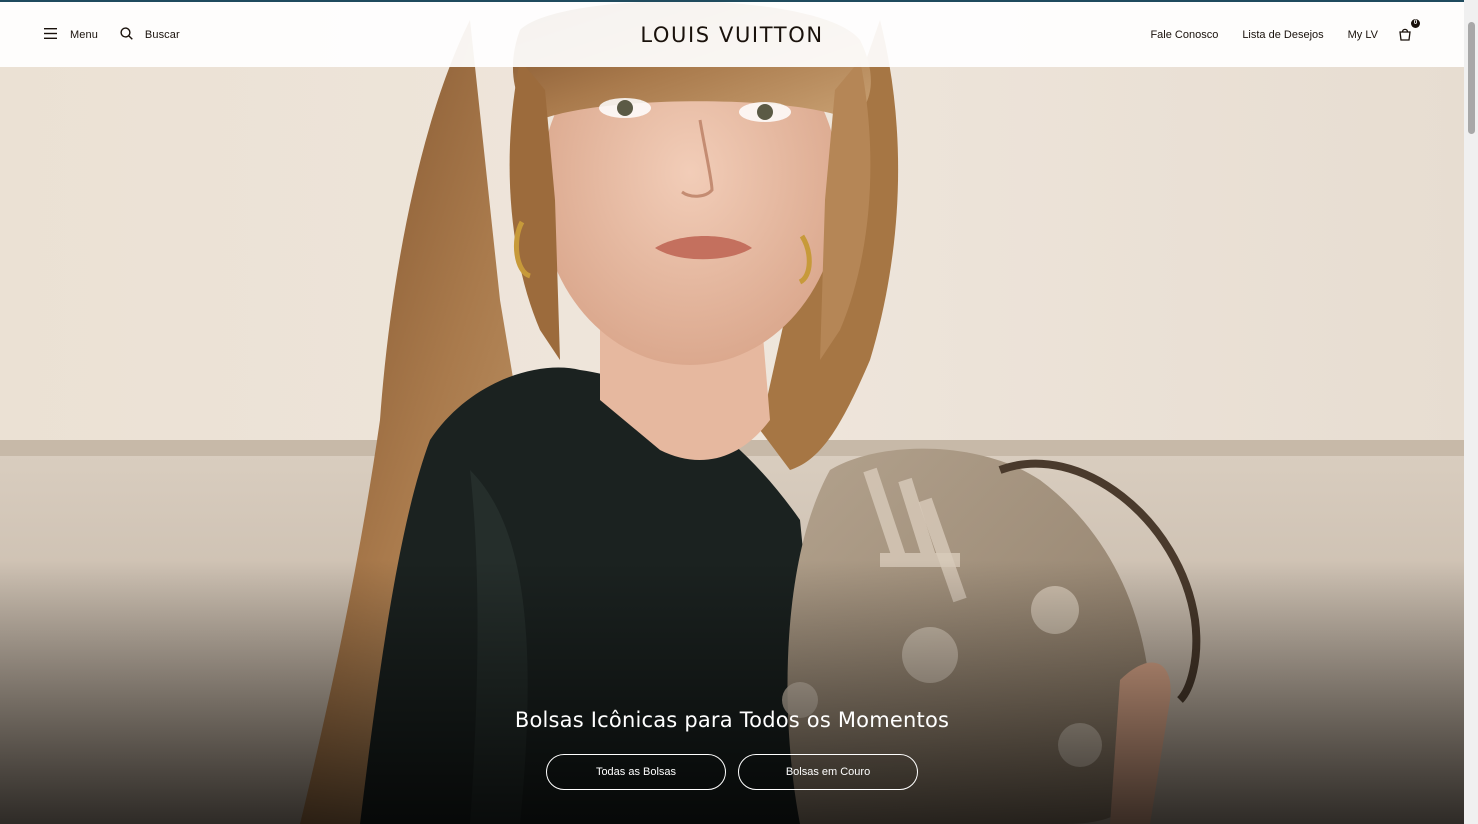 This screenshot has height=824, width=1478. Describe the element at coordinates (112, 34) in the screenshot. I see `header-left: Menu Buscar` at that location.